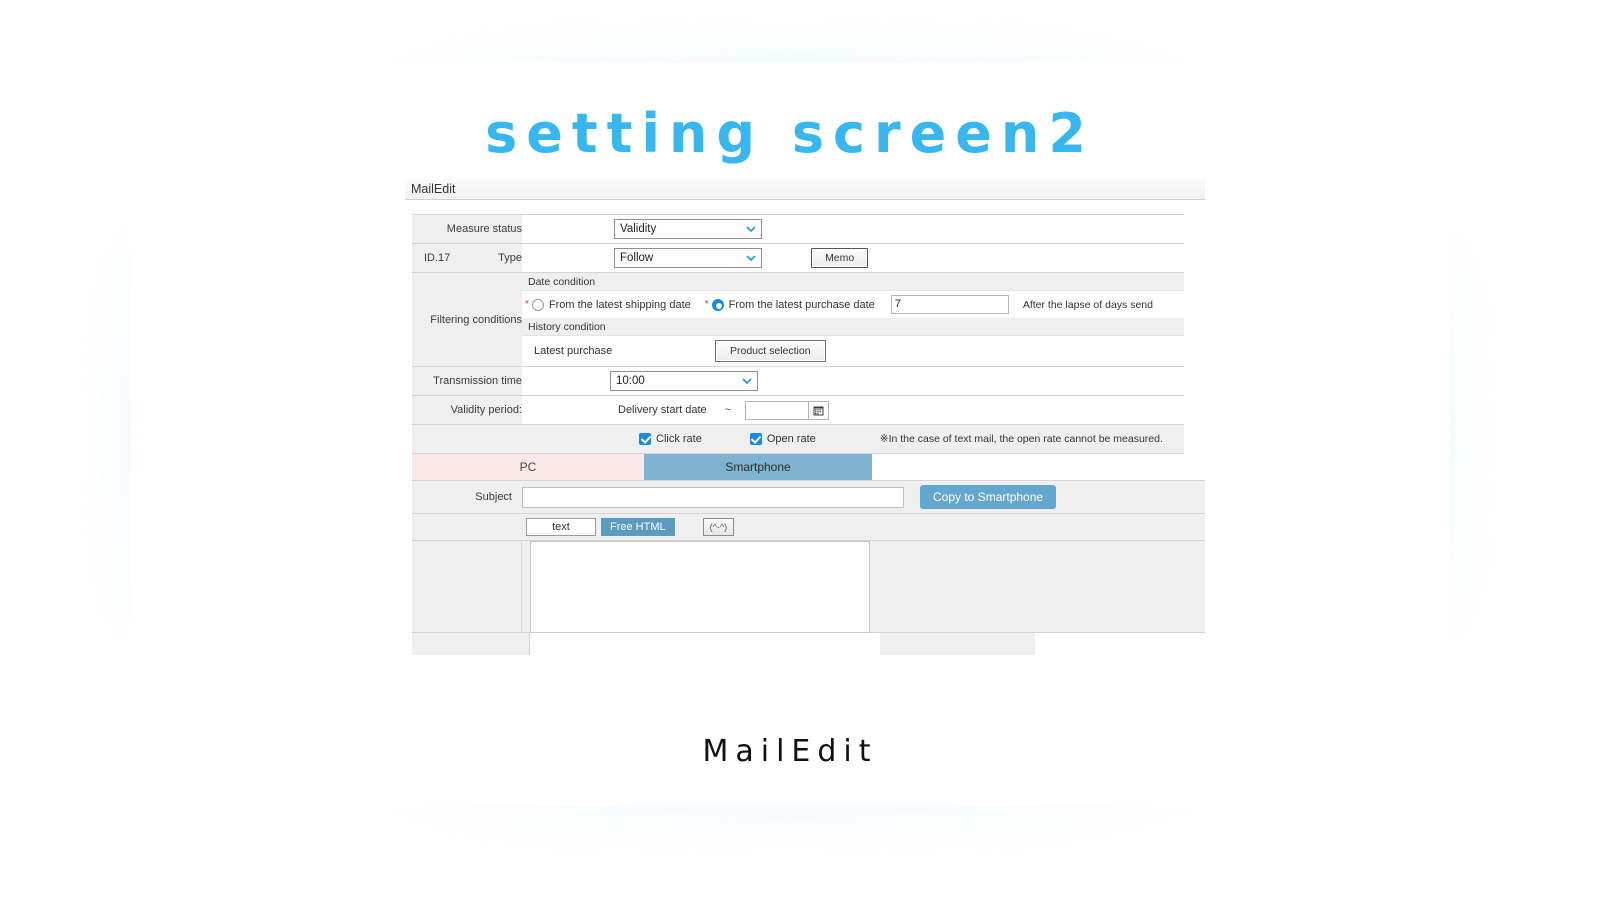  I want to click on label-subject: Subject, so click(493, 497).